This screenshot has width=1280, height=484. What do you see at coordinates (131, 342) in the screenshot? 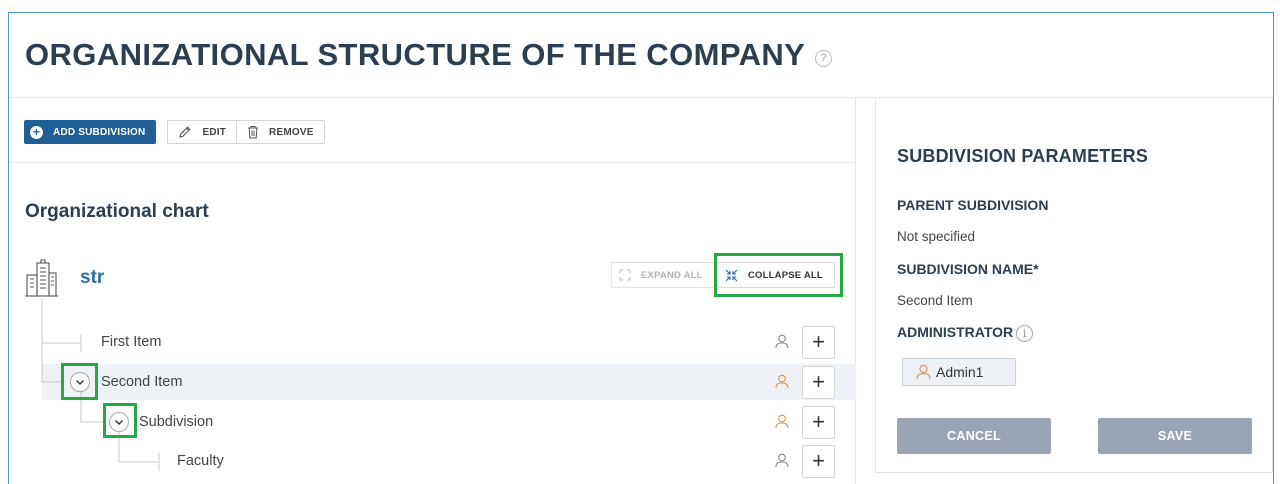
I see `tree-node-label: First Item` at bounding box center [131, 342].